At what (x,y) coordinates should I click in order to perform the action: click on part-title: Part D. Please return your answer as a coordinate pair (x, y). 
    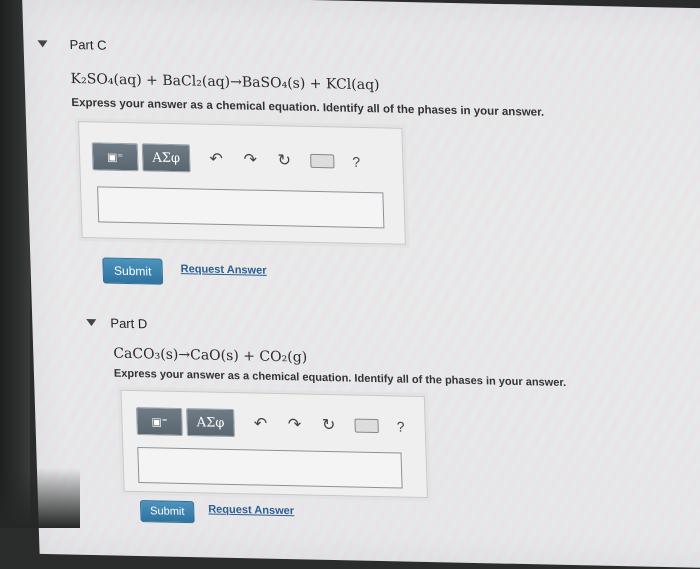
    Looking at the image, I should click on (129, 323).